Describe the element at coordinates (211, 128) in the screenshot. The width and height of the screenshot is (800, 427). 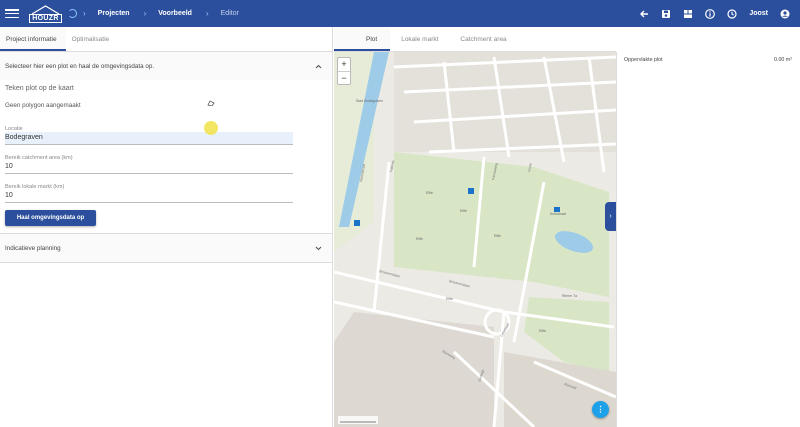
I see `cursor-highlight` at that location.